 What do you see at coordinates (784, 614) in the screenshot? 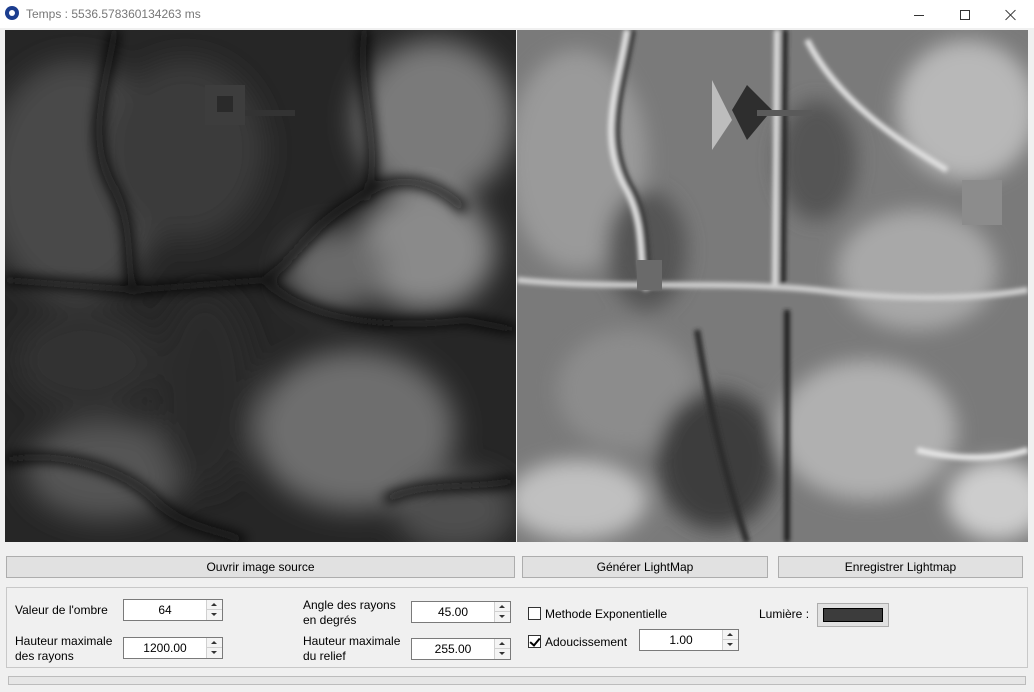
I see `light-color-label: Lumière :` at bounding box center [784, 614].